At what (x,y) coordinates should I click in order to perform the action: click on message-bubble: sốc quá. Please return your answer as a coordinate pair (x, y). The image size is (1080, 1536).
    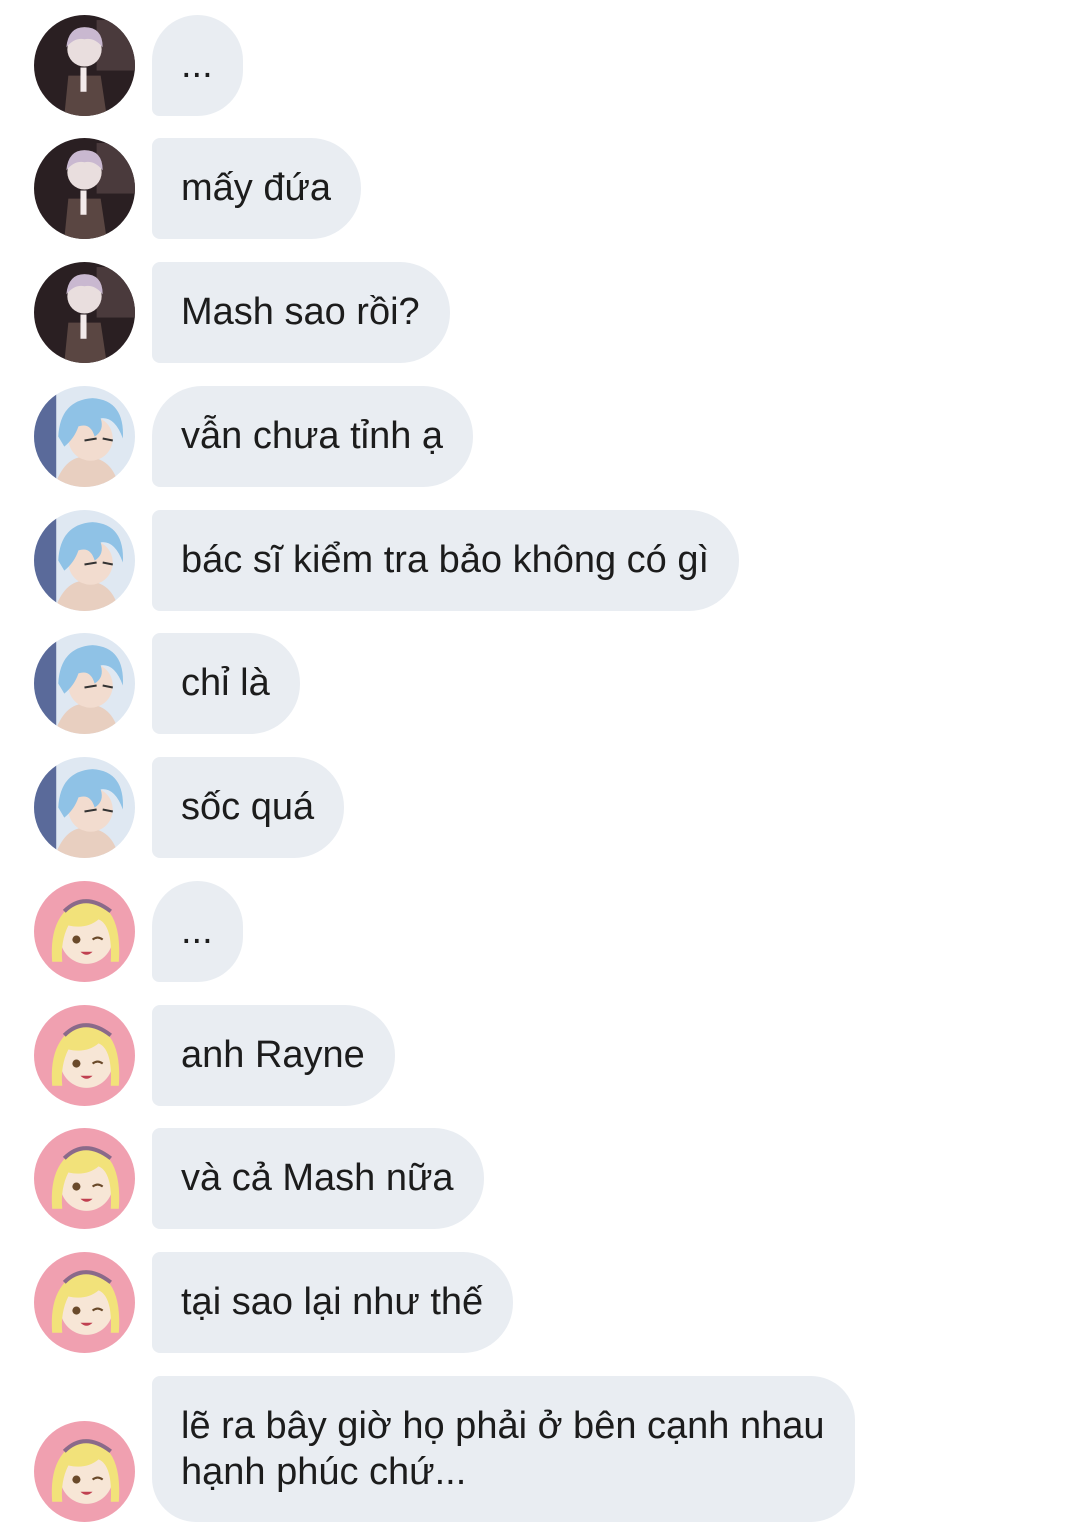
    Looking at the image, I should click on (248, 807).